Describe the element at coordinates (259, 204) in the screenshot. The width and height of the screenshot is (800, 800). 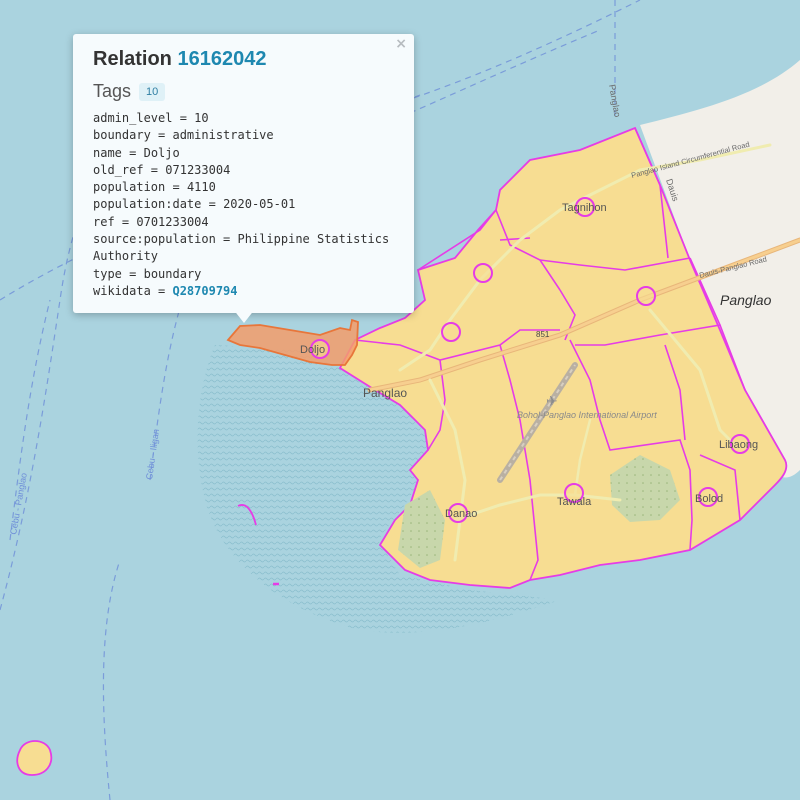
I see `tag-value: 2020-05-01` at that location.